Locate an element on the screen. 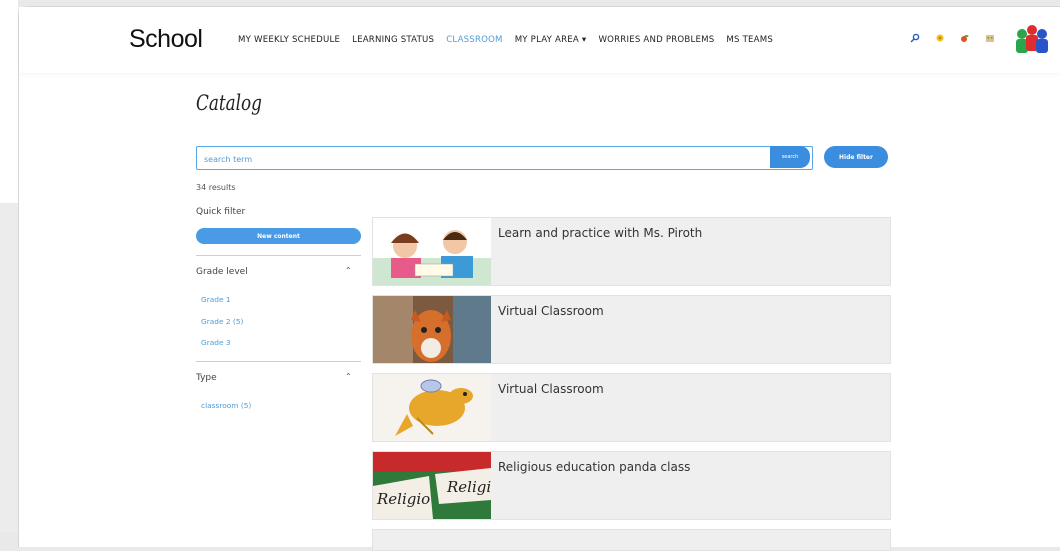 The height and width of the screenshot is (551, 1060). page-title: Catalog is located at coordinates (229, 103).